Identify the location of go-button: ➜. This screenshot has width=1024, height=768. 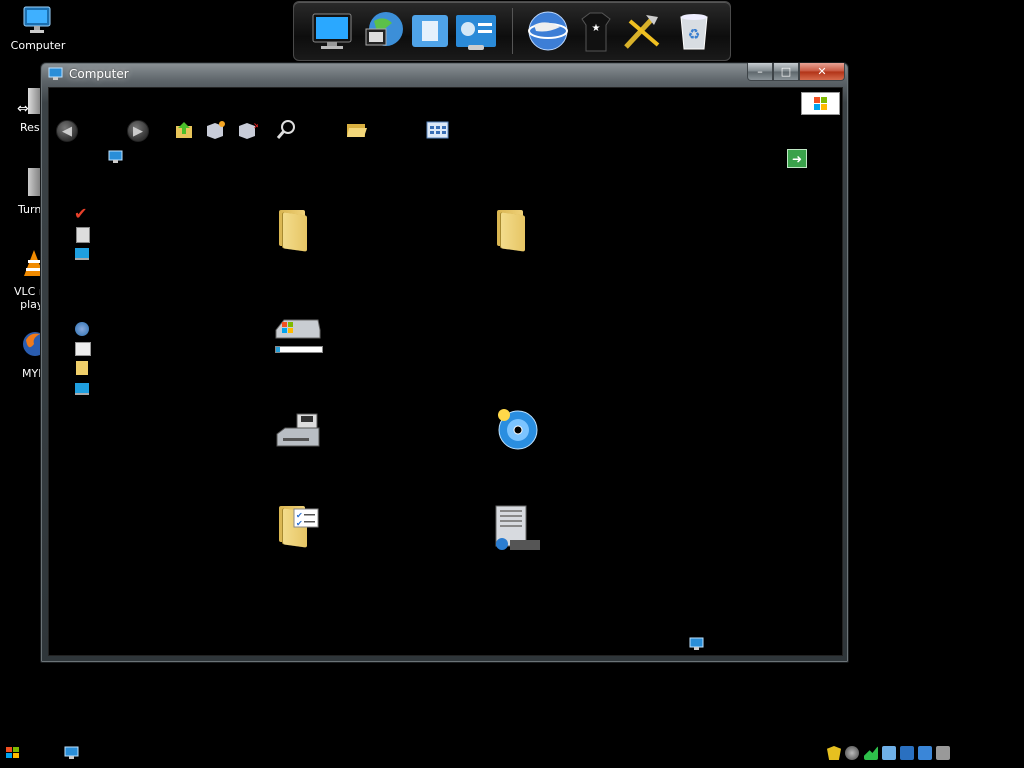
(797, 158).